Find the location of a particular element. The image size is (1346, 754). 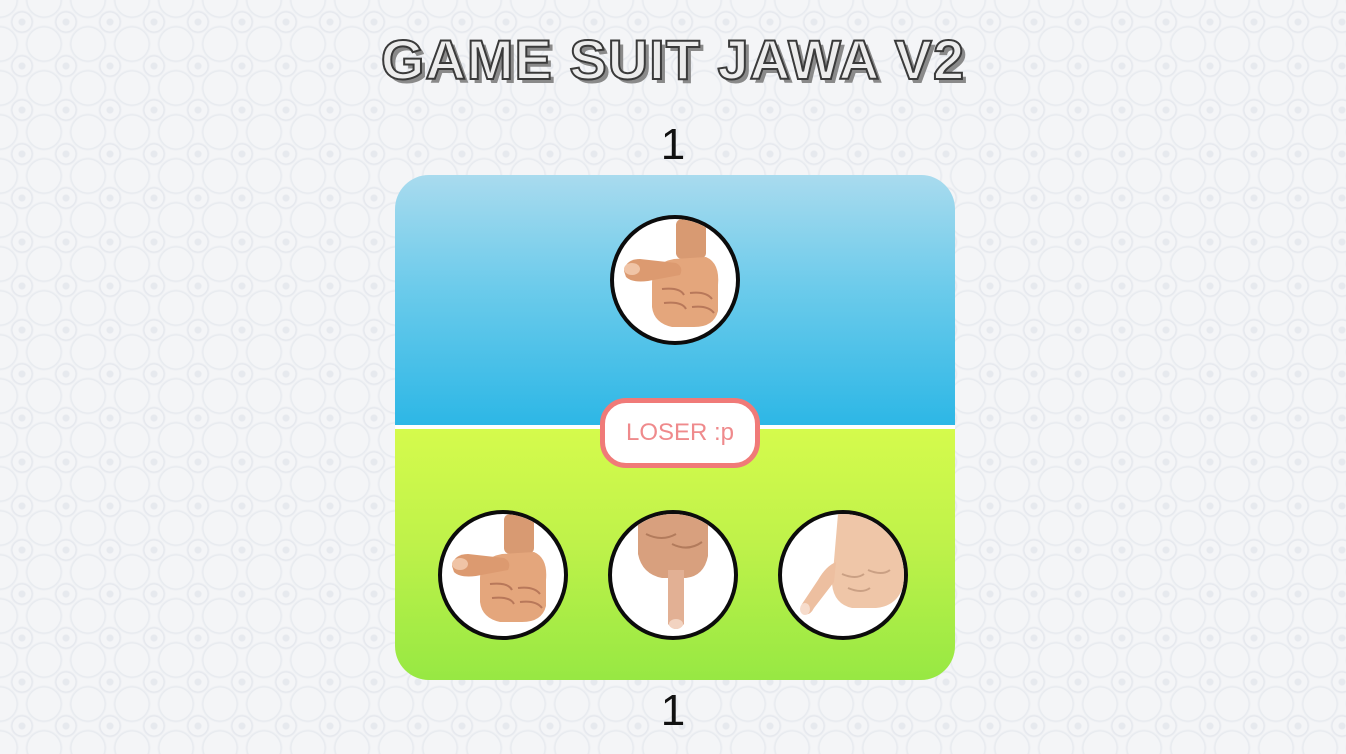

computer-choice is located at coordinates (675, 280).